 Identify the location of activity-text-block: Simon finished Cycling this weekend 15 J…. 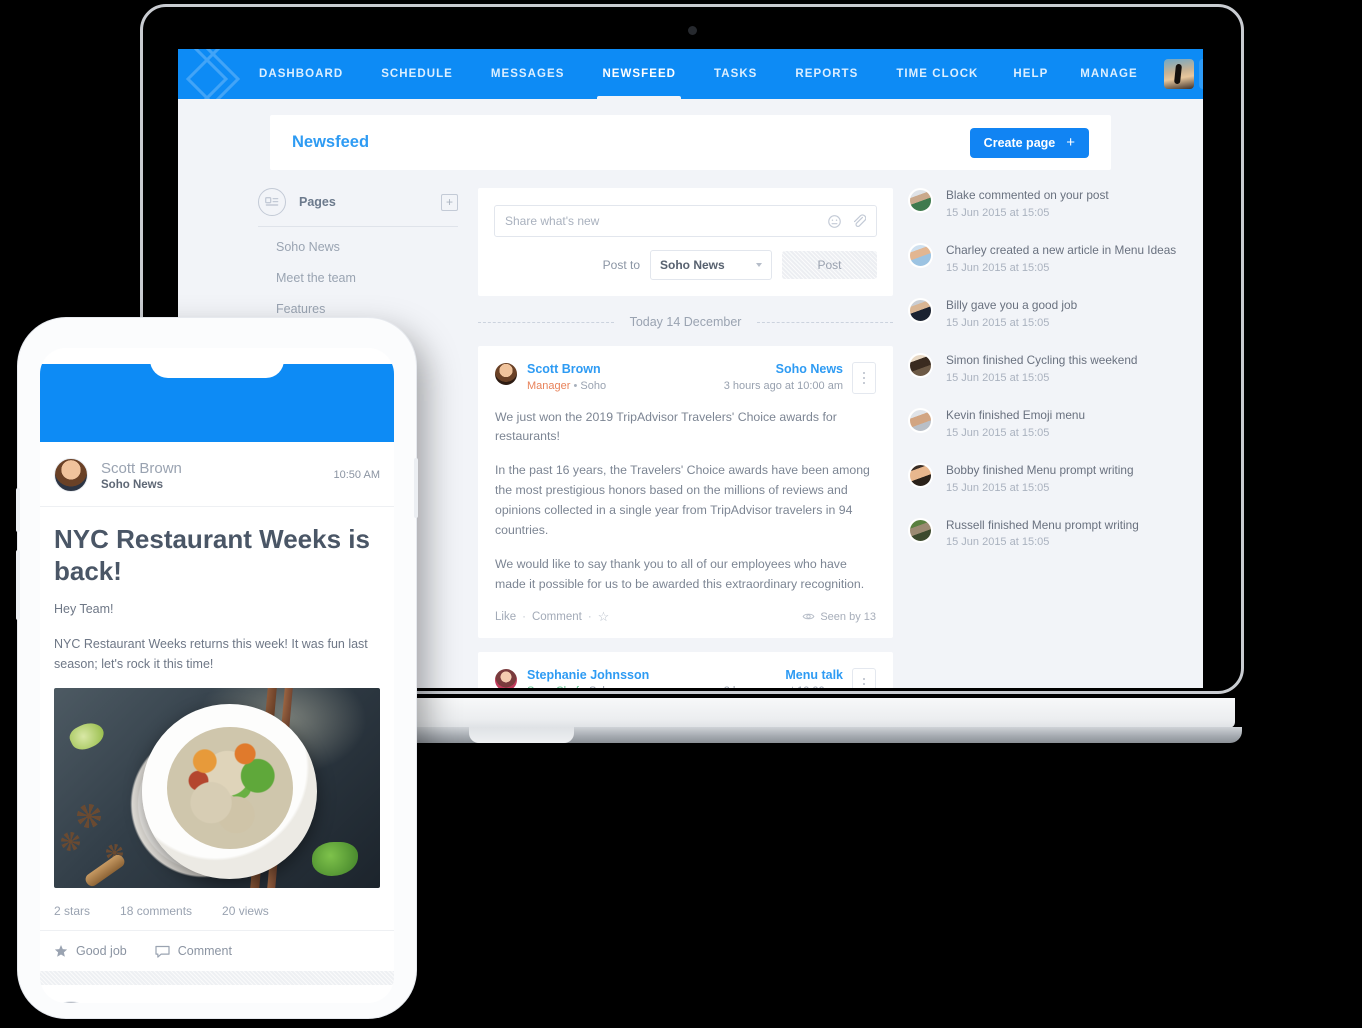
(1041, 368).